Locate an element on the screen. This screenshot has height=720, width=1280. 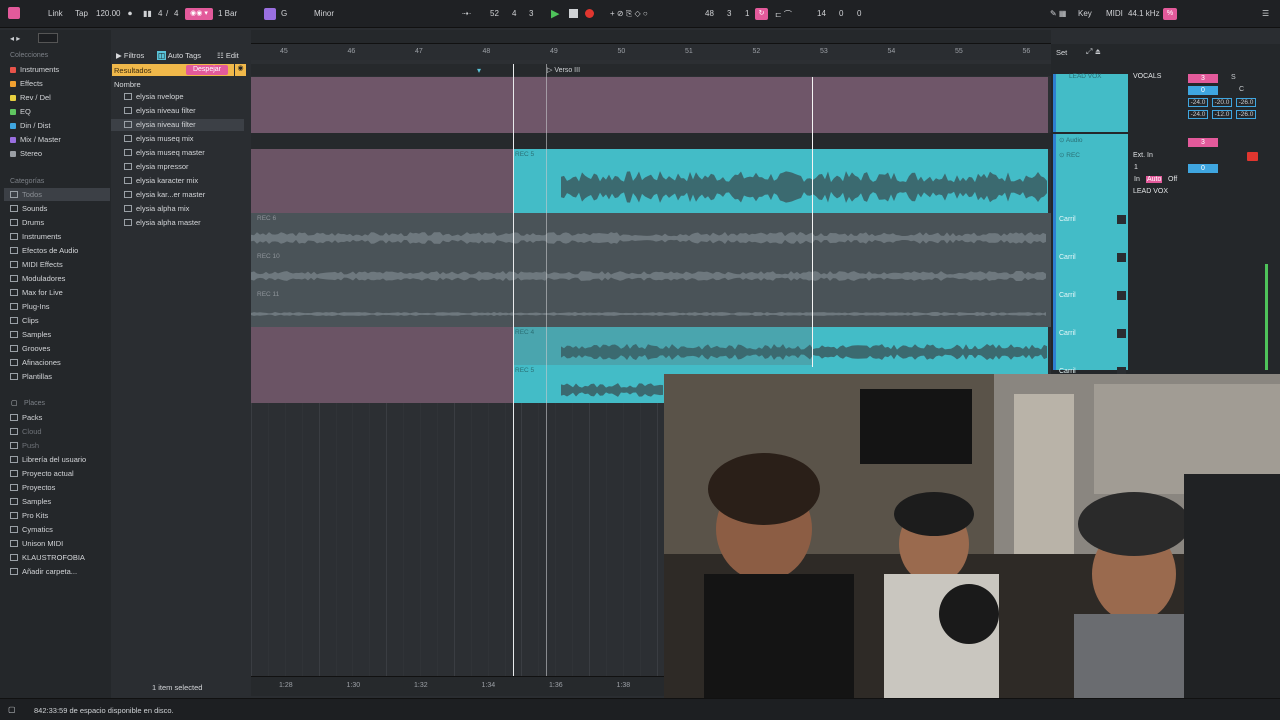
rec-track-number: 3 is located at coordinates (1203, 142).